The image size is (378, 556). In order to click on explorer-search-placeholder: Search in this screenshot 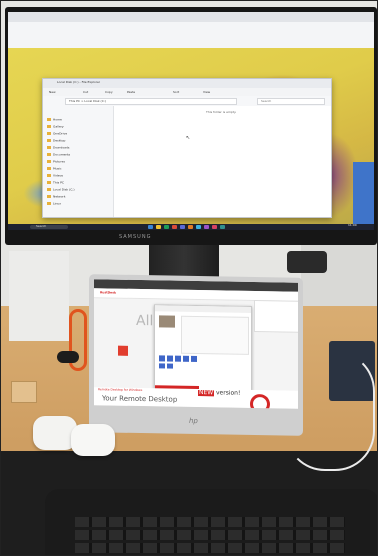, I will do `click(266, 101)`.